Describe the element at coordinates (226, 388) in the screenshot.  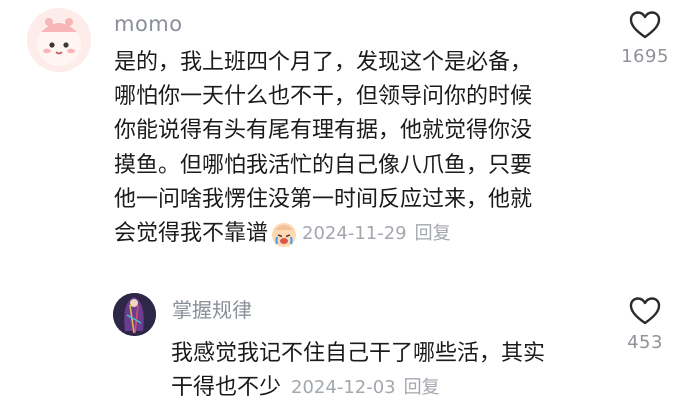
I see `reply-line: 干得也不少` at that location.